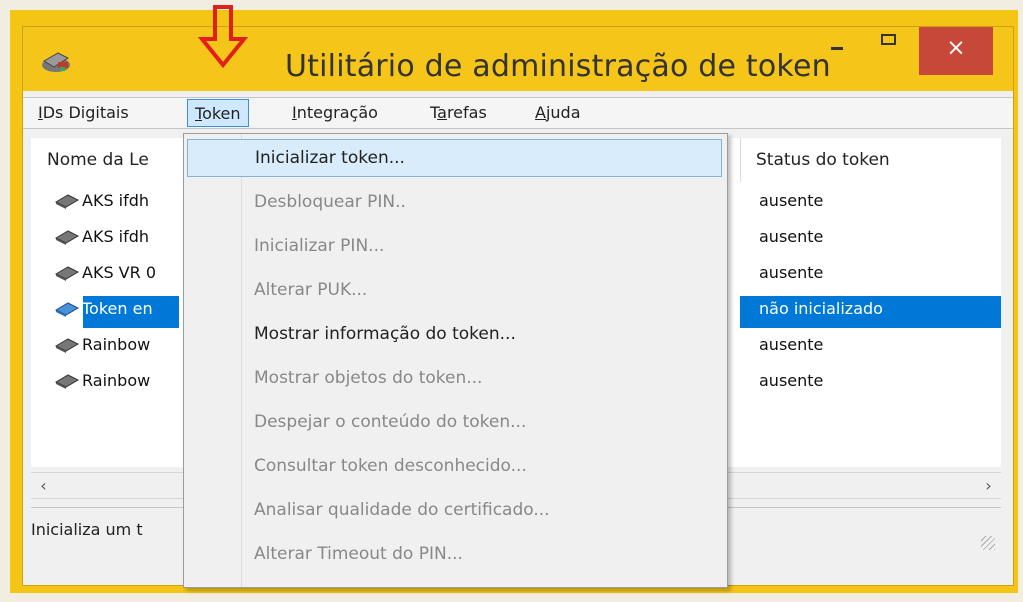 The image size is (1023, 602). I want to click on reader-name: AKS VR 0, so click(119, 272).